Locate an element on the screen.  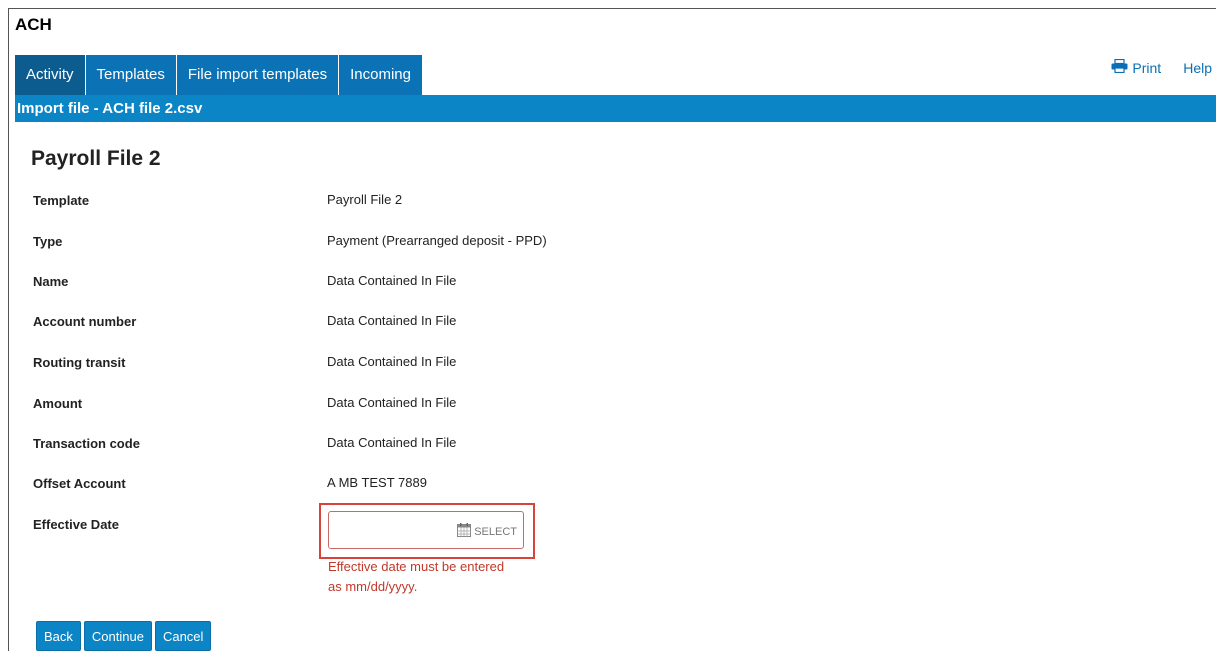
field-value-name: Data Contained In File is located at coordinates (392, 280).